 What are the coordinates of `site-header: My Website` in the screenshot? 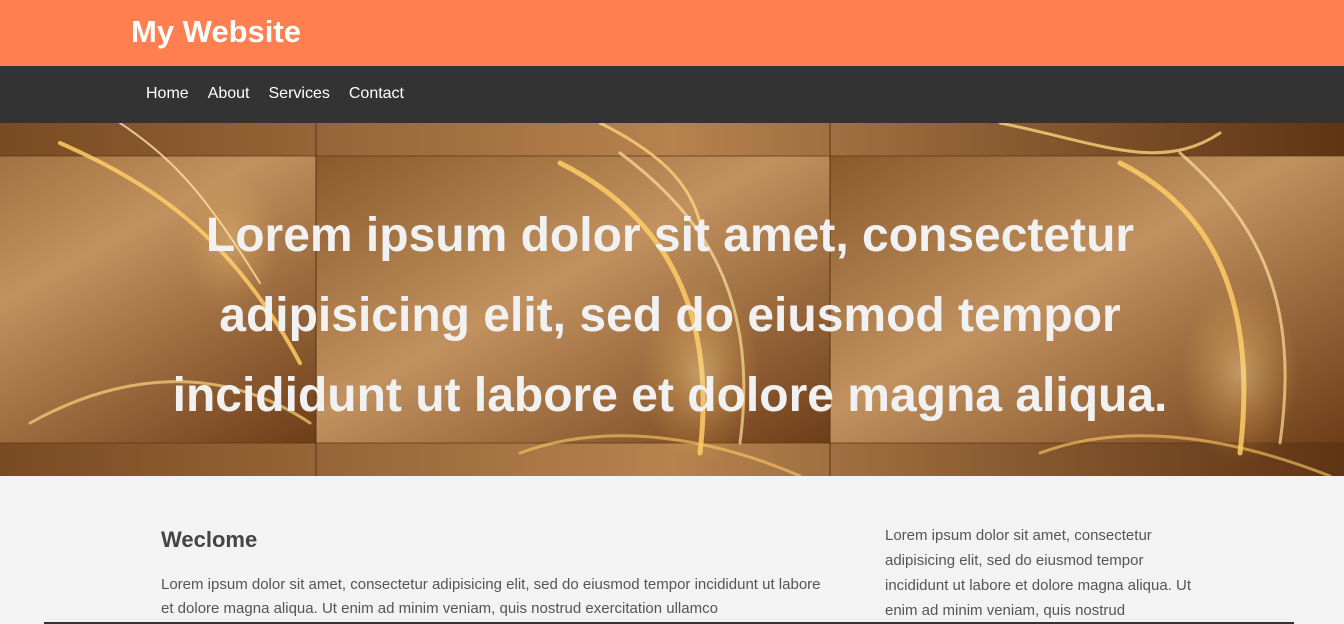 It's located at (672, 33).